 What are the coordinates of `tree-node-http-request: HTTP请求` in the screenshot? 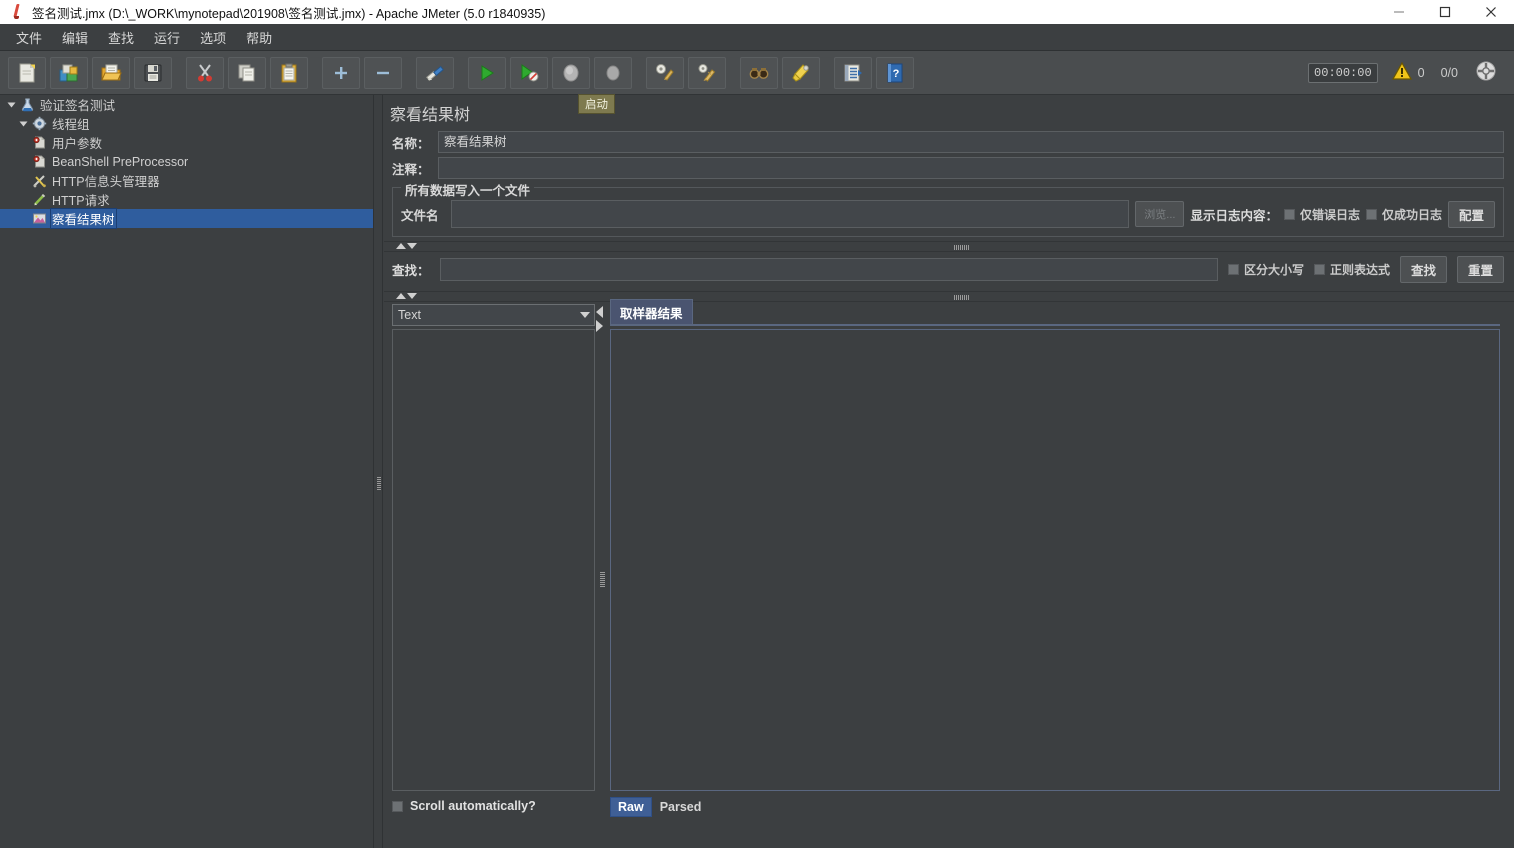 It's located at (186, 199).